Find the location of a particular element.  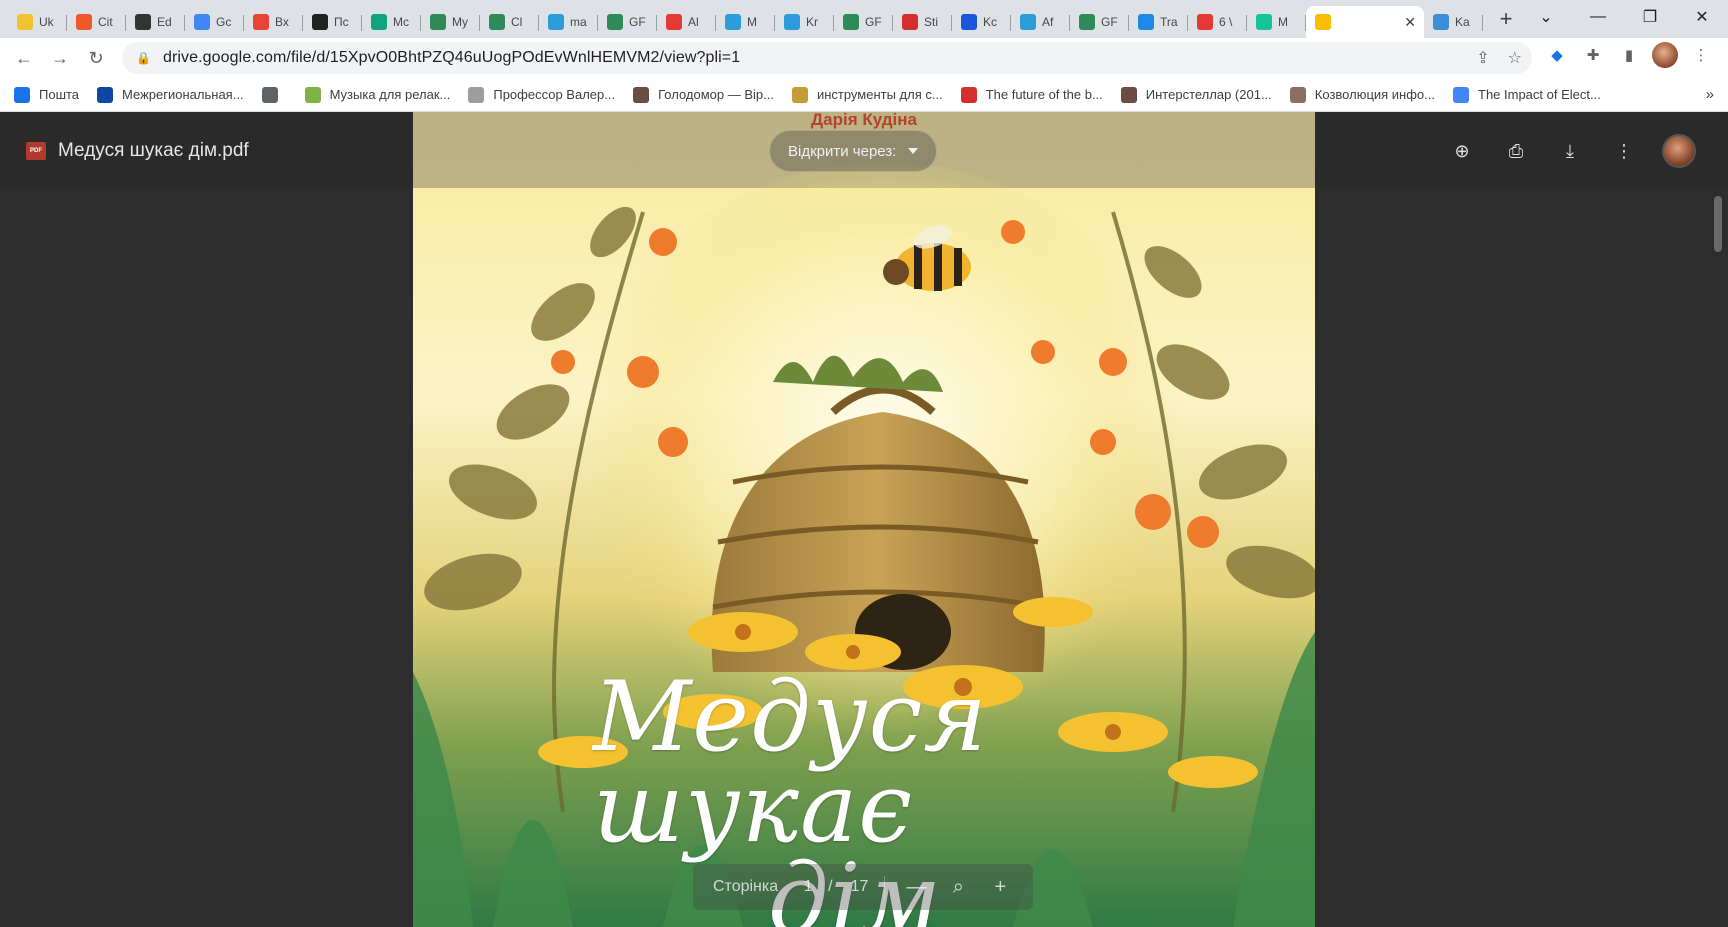

bookmark-item: Пошта is located at coordinates (47, 94).